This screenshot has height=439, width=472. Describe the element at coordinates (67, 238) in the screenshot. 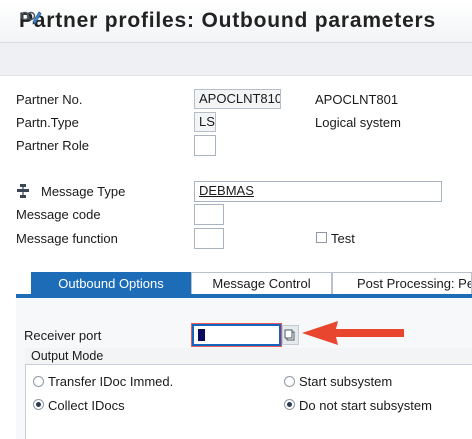

I see `message-function-label: Message function` at that location.